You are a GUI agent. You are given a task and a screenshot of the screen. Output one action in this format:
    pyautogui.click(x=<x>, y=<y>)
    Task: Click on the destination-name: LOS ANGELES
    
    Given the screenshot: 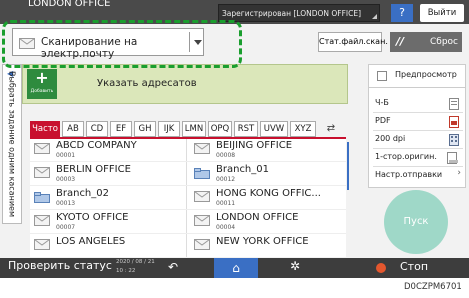 What is the action you would take?
    pyautogui.click(x=91, y=241)
    